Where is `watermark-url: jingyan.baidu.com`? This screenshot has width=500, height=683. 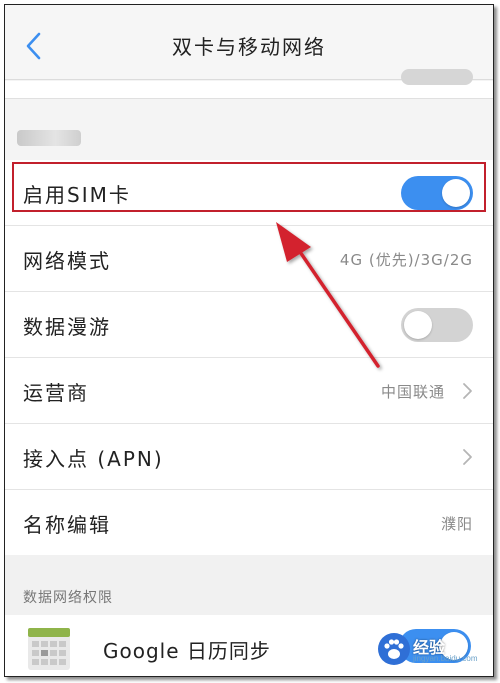 watermark-url: jingyan.baidu.com is located at coordinates (445, 658).